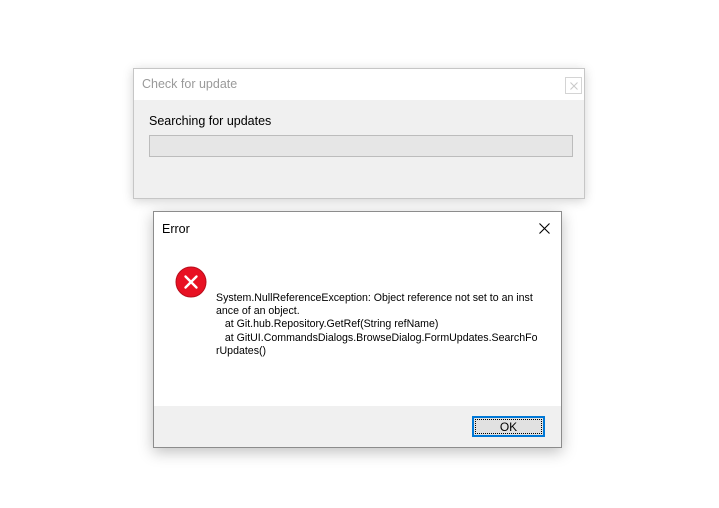 This screenshot has width=719, height=508. I want to click on update-titlebar: Check for update, so click(359, 84).